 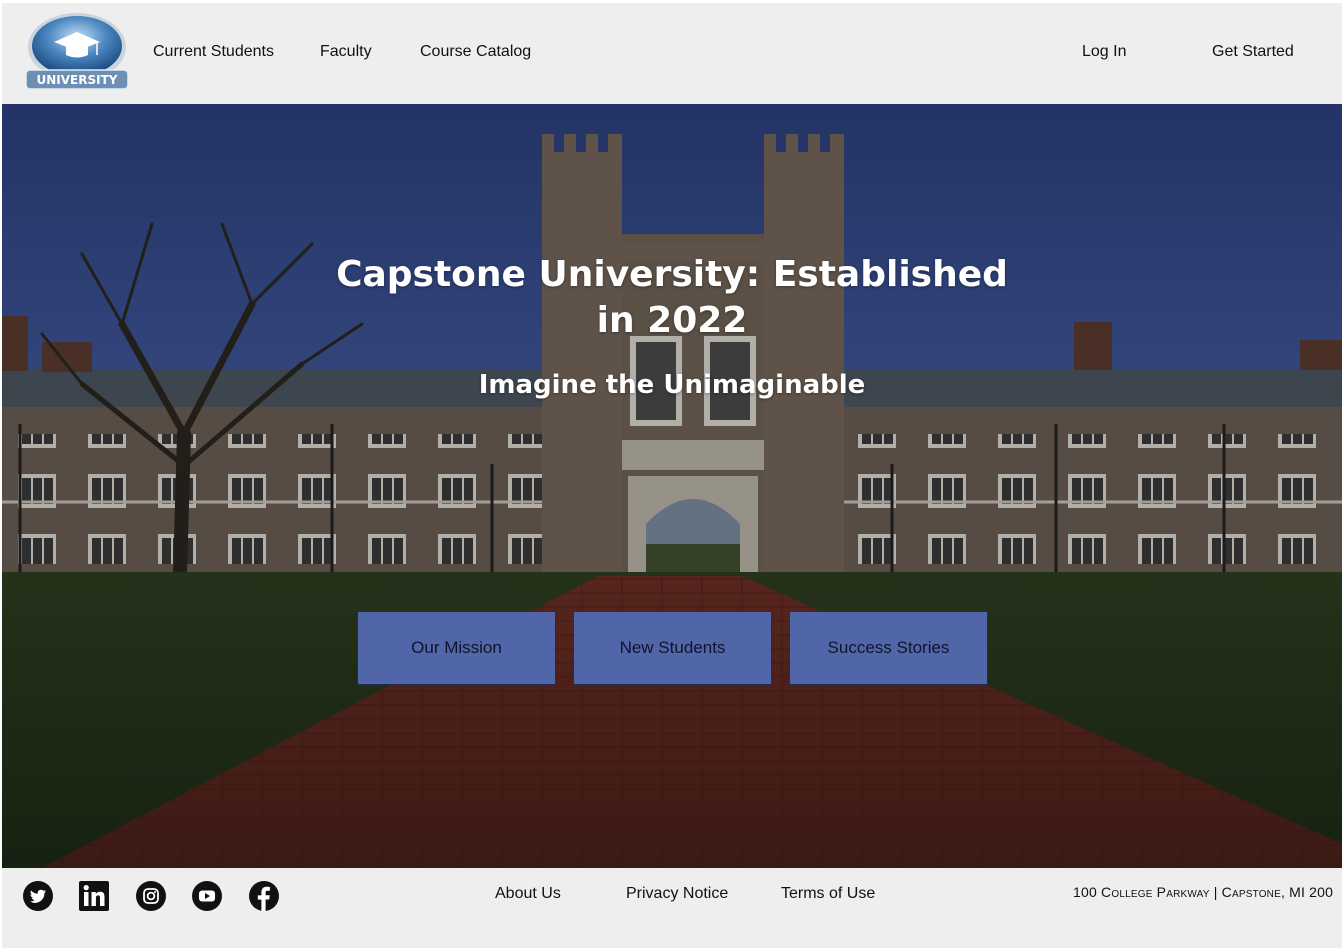 What do you see at coordinates (1203, 892) in the screenshot?
I see `address-text: 100 College Parkway | Capstone, MI 200` at bounding box center [1203, 892].